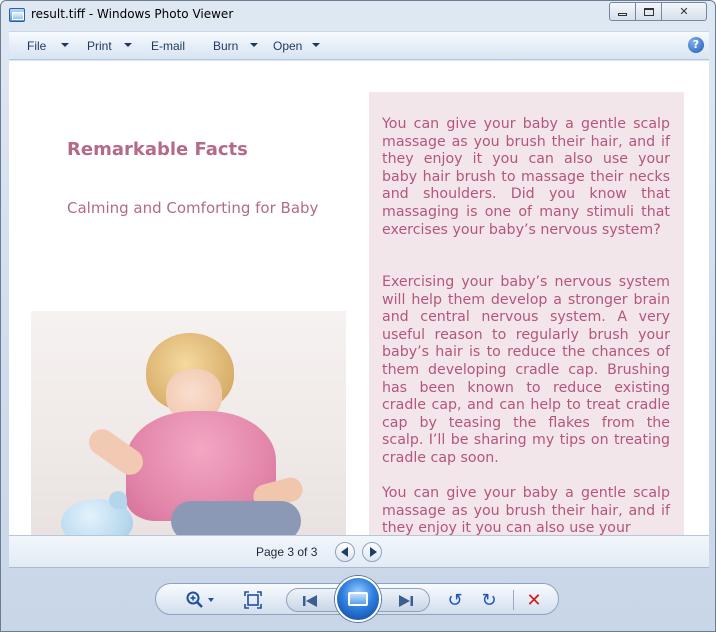  I want to click on zoom-icon, so click(194, 599).